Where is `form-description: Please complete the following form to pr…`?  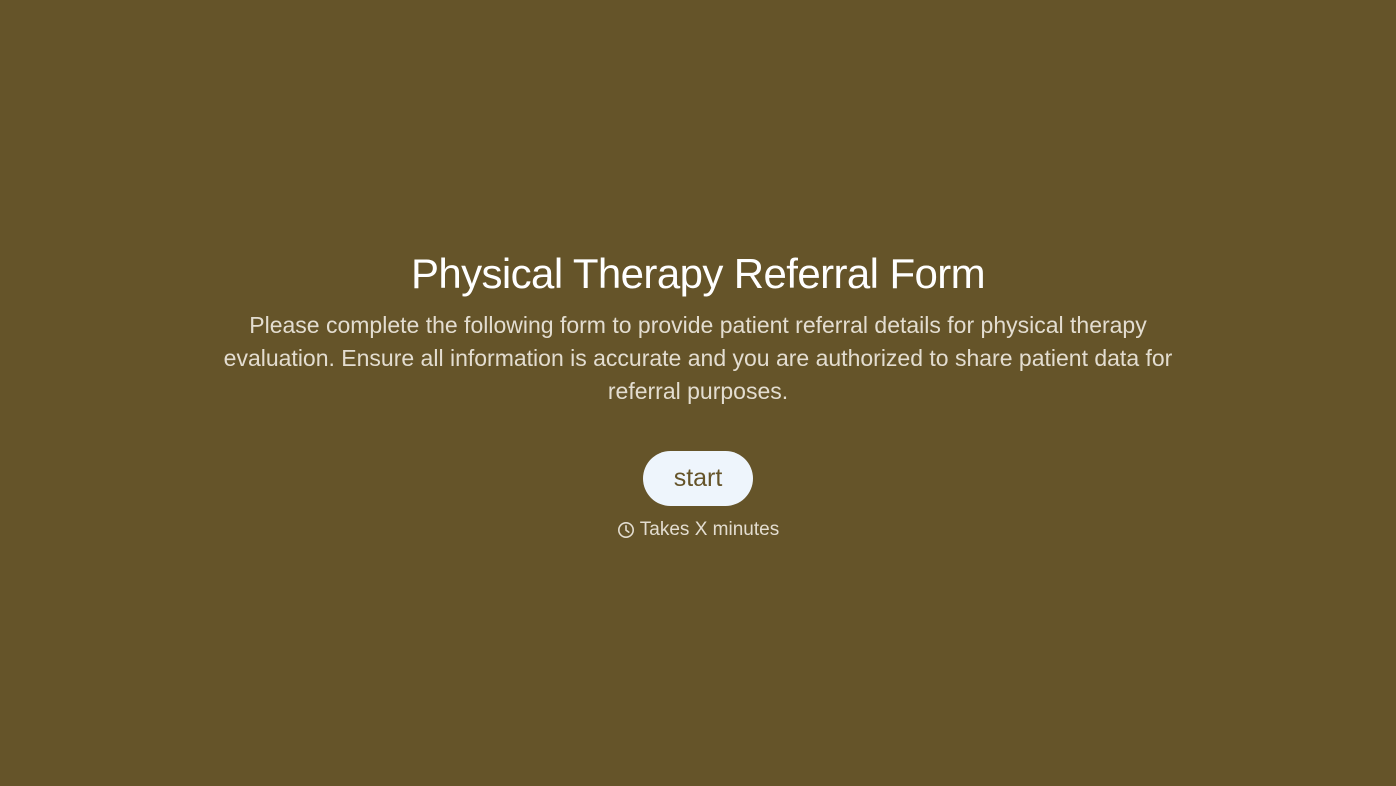
form-description: Please complete the following form to pr… is located at coordinates (698, 358).